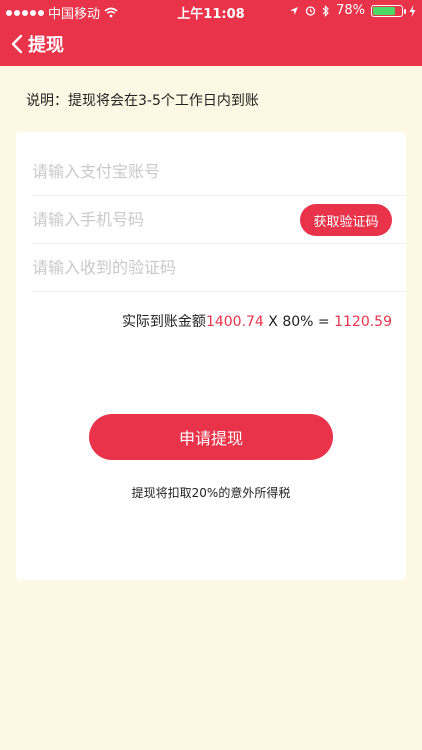 This screenshot has height=750, width=422. What do you see at coordinates (346, 220) in the screenshot?
I see `get-code-button: 获取验证码` at bounding box center [346, 220].